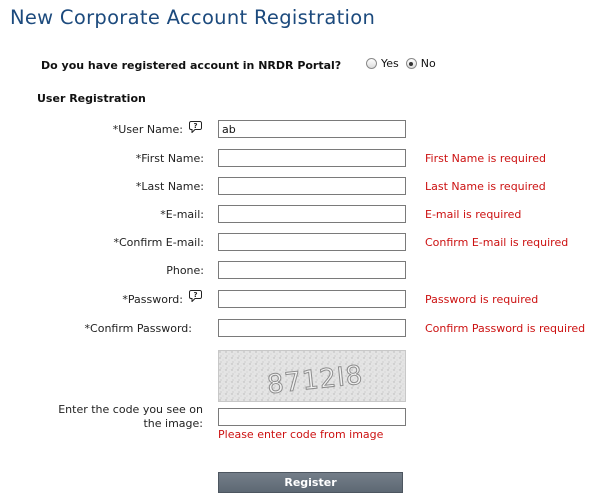 This screenshot has height=499, width=592. I want to click on captcha-input, so click(312, 417).